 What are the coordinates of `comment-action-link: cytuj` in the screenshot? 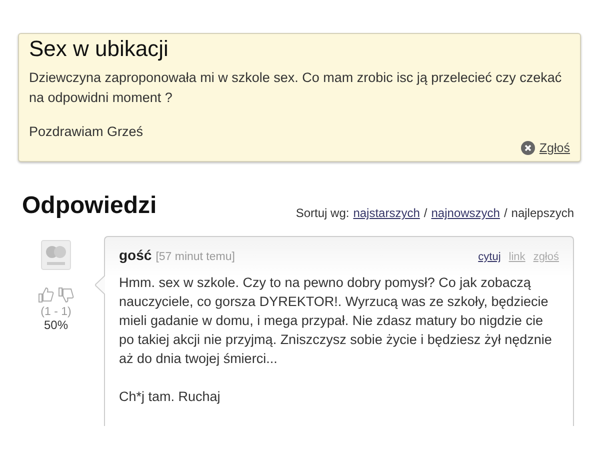 It's located at (489, 257).